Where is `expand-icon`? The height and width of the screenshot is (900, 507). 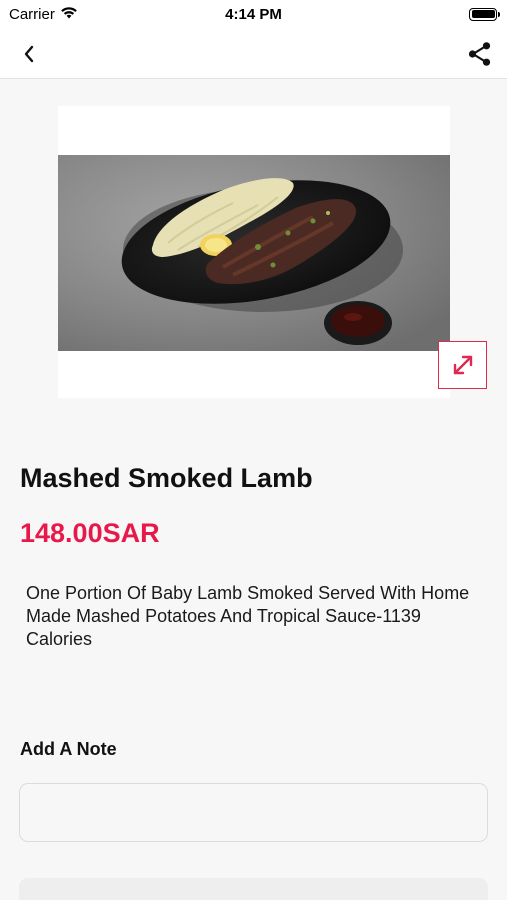 expand-icon is located at coordinates (462, 365).